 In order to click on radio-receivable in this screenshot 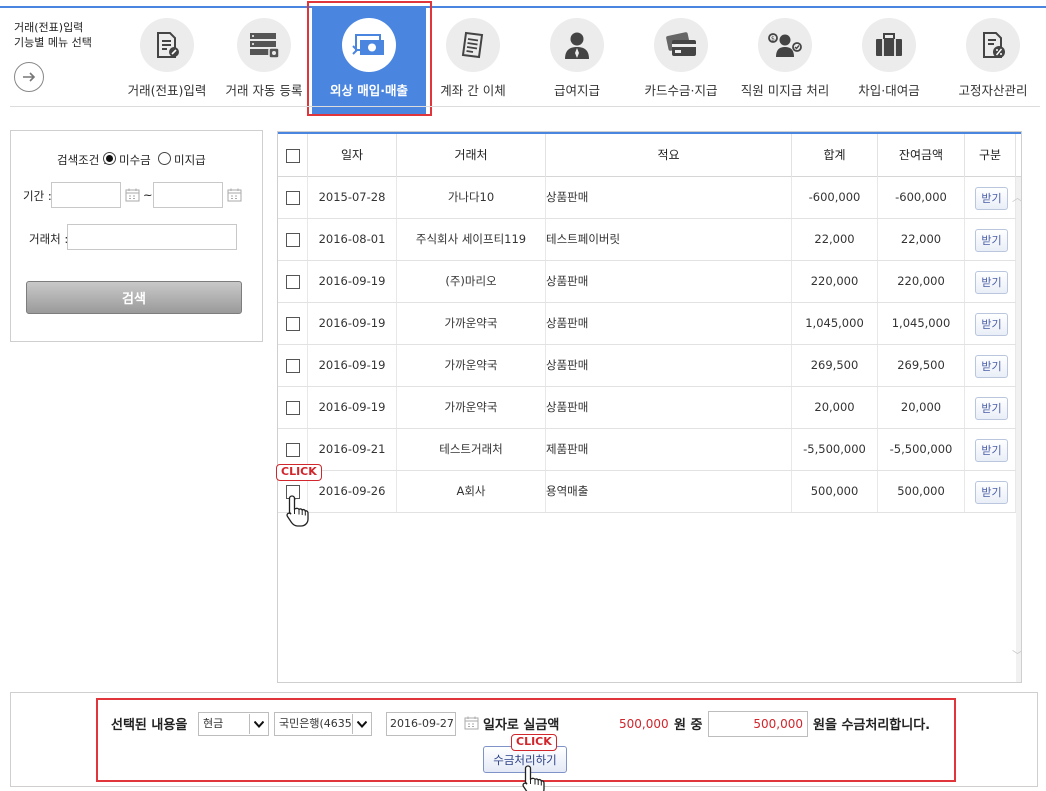, I will do `click(109, 158)`.